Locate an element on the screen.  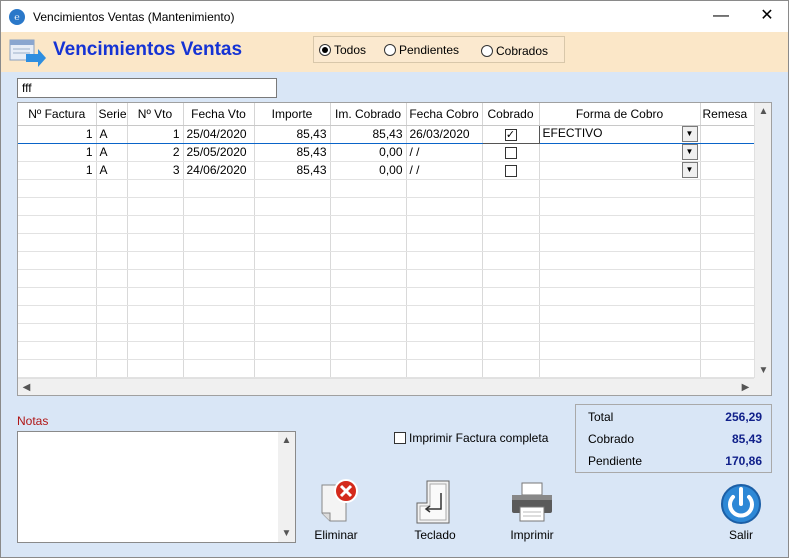
cell-vto: 2 is located at coordinates (155, 152).